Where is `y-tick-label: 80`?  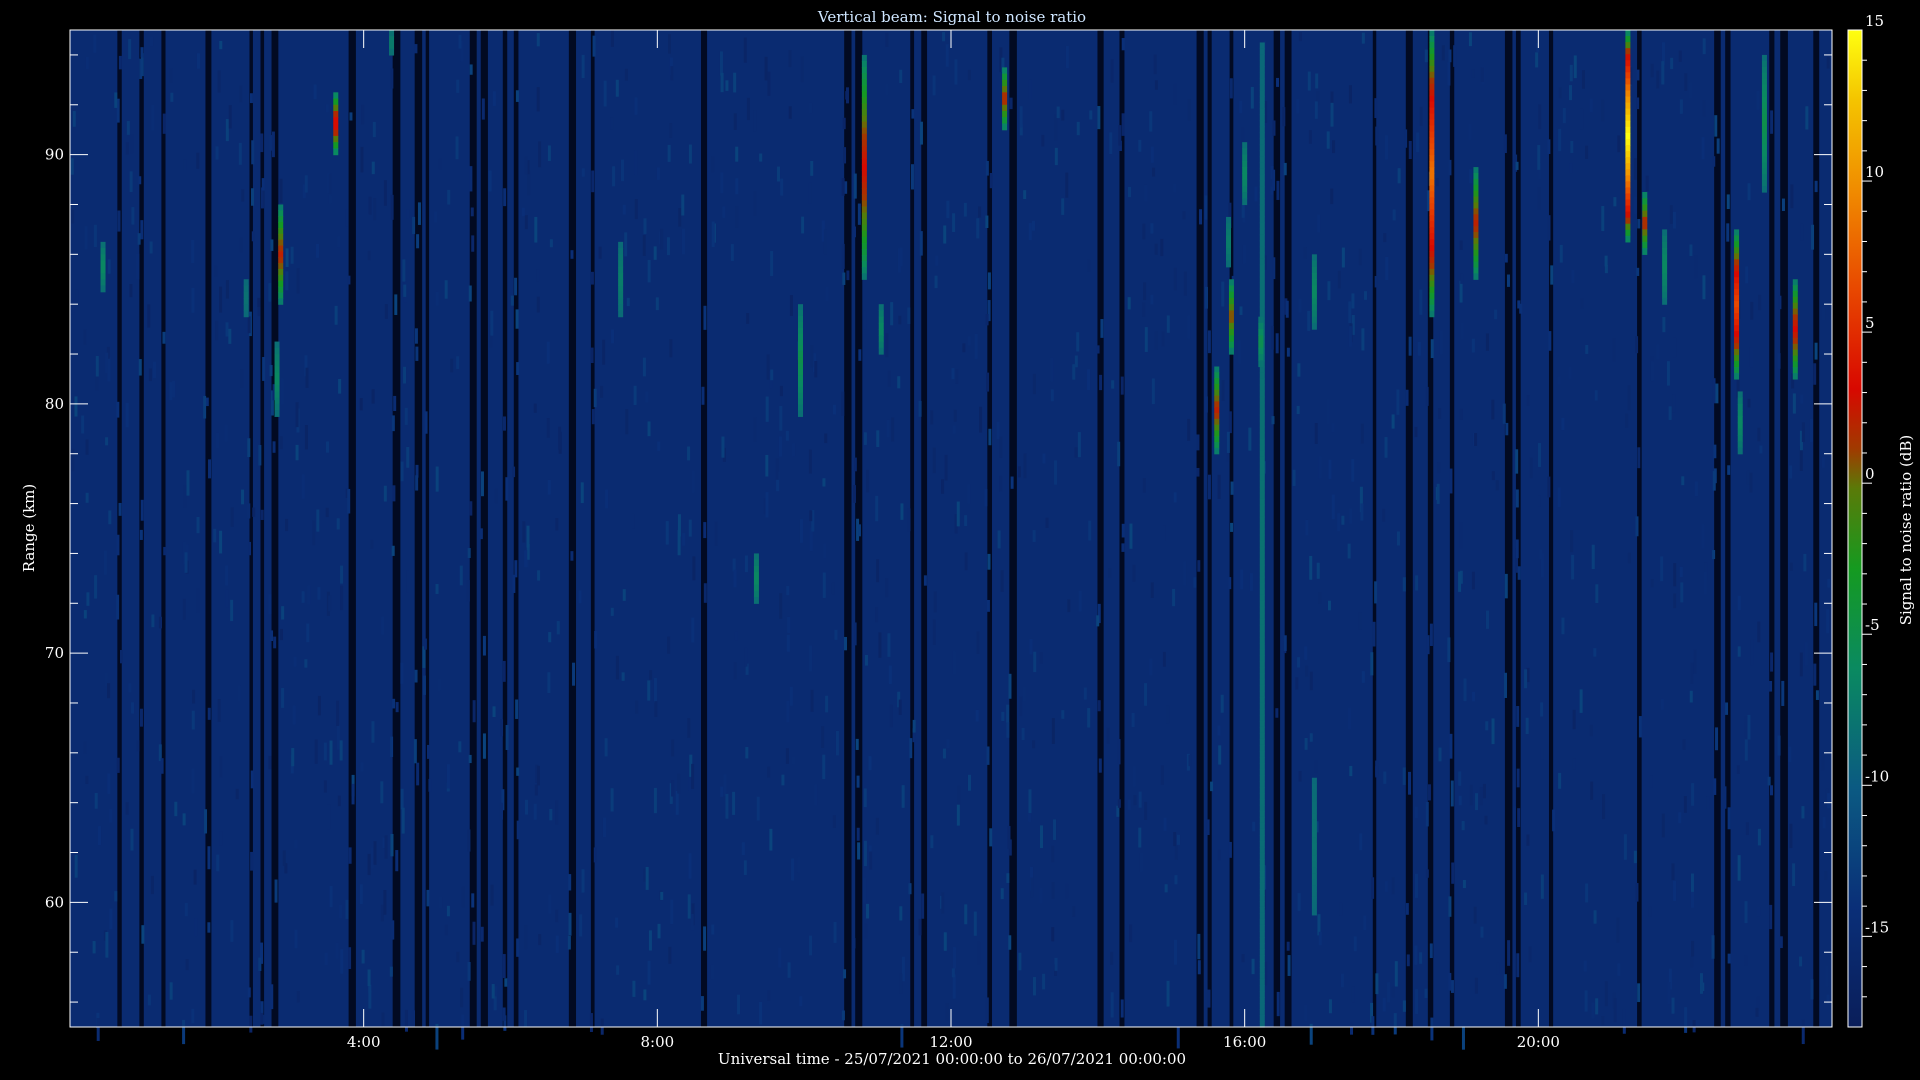
y-tick-label: 80 is located at coordinates (54, 404).